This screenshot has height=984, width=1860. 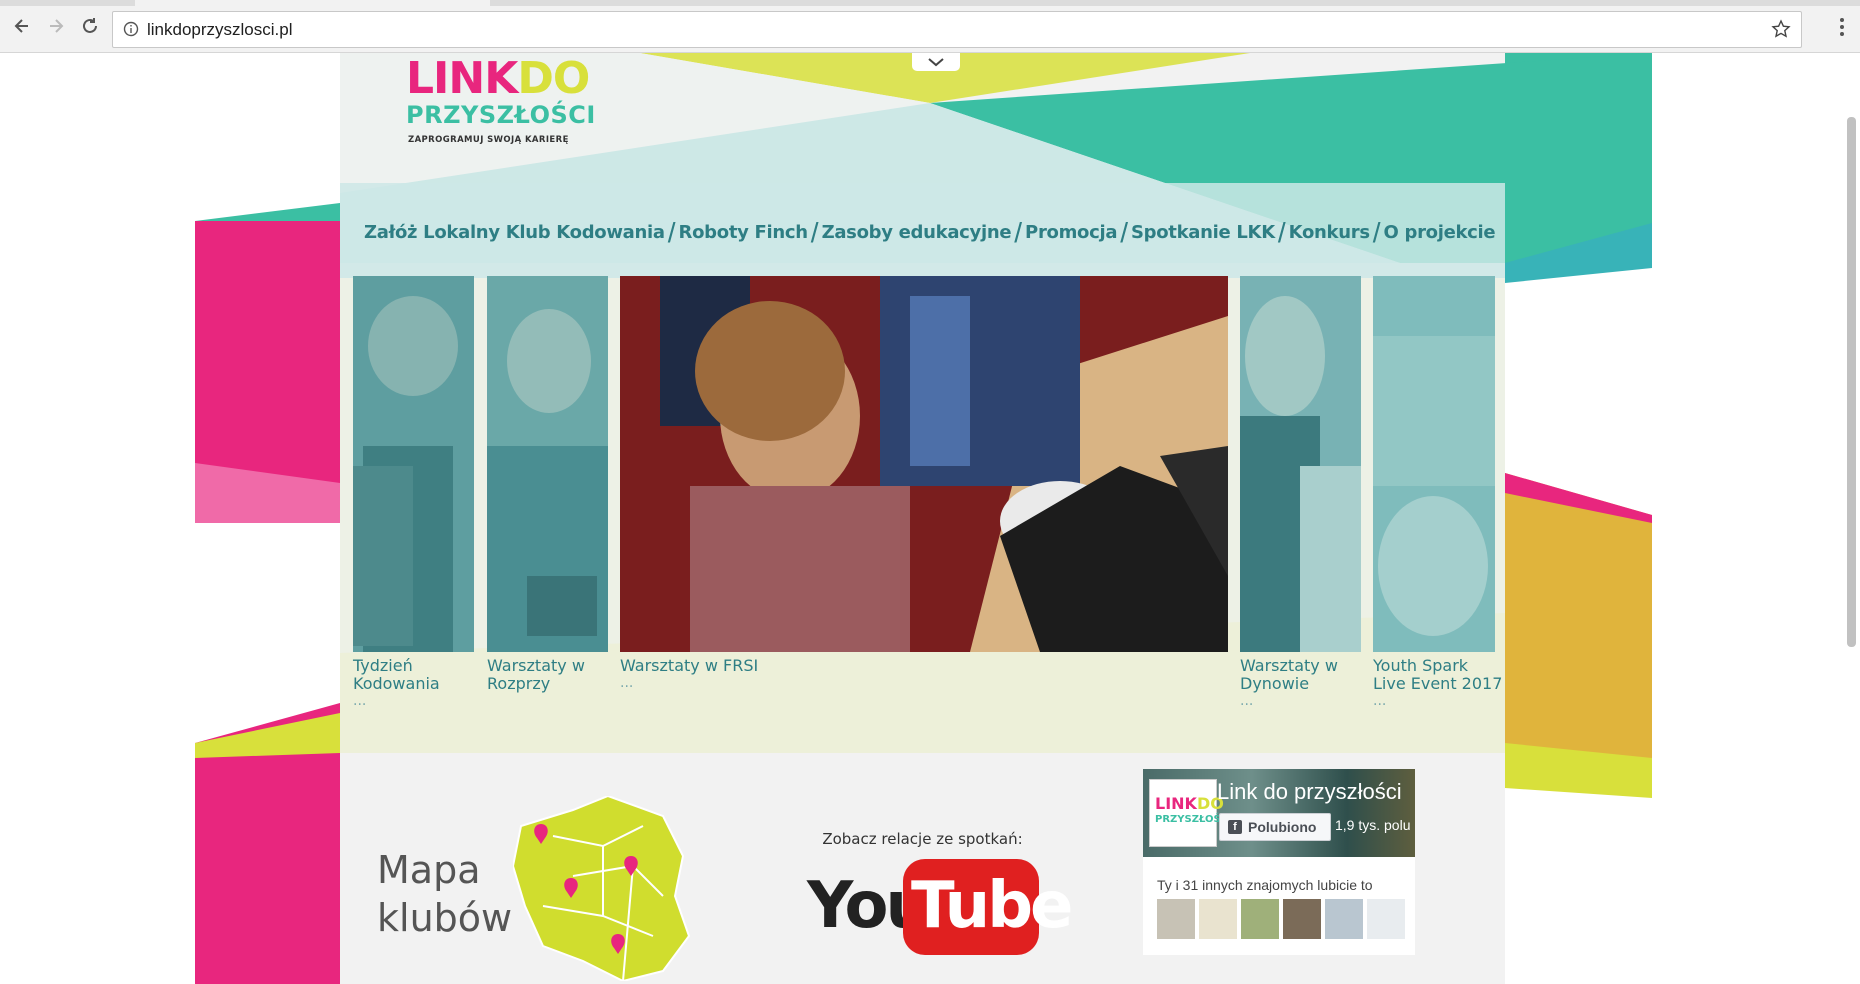 I want to click on nav-item-promocja: Promocja, so click(x=1071, y=232).